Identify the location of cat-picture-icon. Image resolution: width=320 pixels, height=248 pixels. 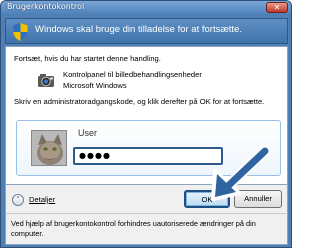
(49, 148).